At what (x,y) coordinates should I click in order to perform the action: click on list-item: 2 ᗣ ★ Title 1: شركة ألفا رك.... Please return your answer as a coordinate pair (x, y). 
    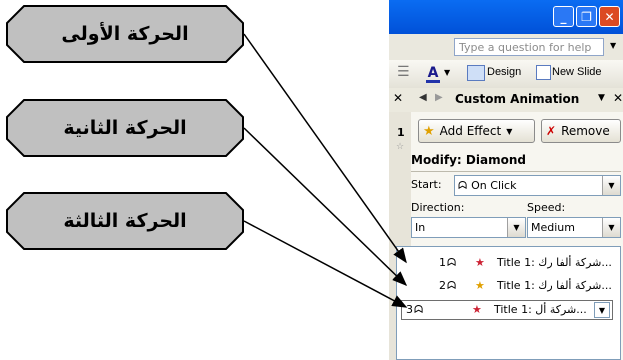
    Looking at the image, I should click on (507, 286).